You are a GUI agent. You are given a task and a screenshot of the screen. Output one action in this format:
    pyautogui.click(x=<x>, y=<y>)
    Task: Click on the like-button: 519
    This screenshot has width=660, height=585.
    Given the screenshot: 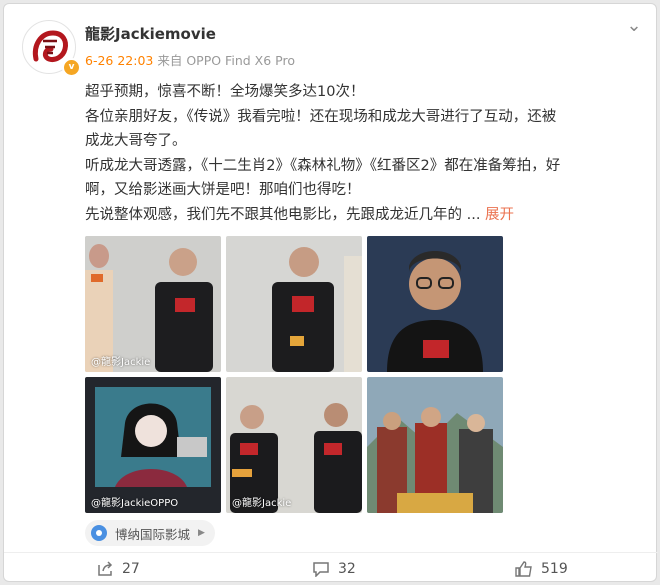 What is the action you would take?
    pyautogui.click(x=541, y=569)
    